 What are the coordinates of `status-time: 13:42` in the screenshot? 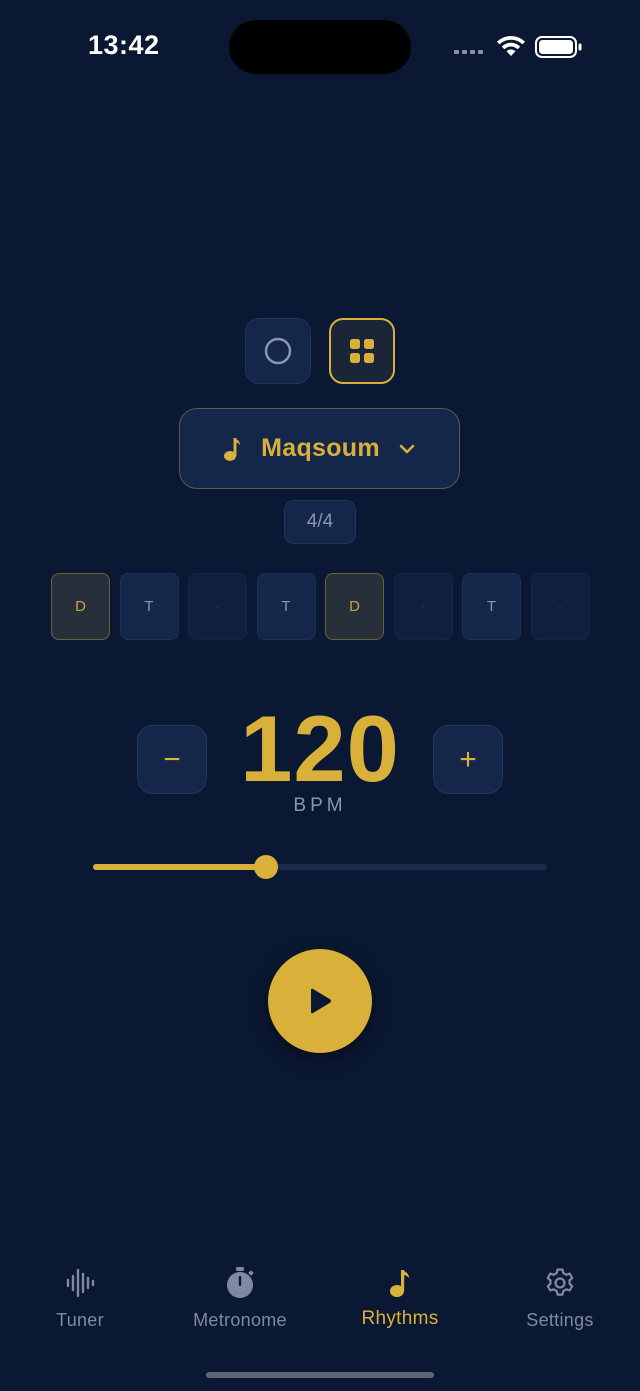 It's located at (124, 45).